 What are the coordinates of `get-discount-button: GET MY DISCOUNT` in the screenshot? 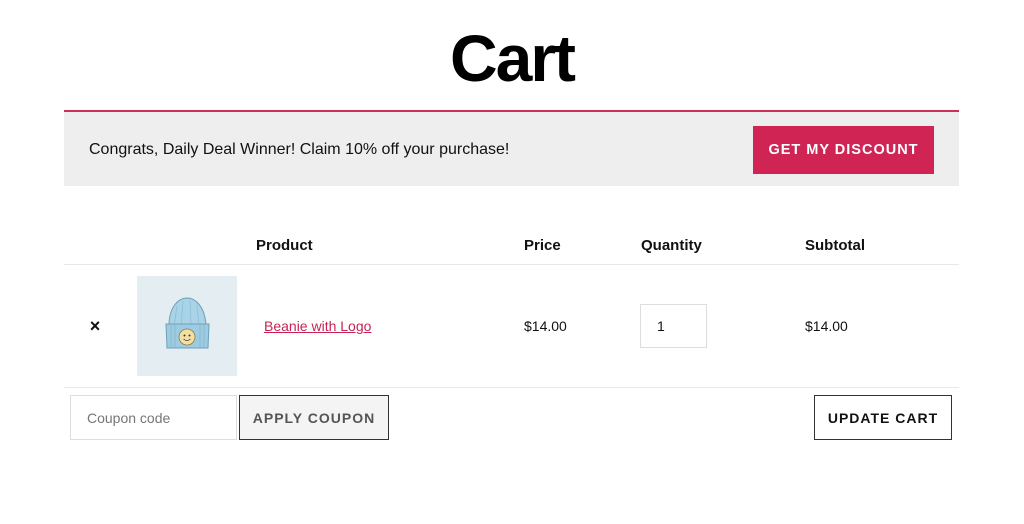 It's located at (843, 150).